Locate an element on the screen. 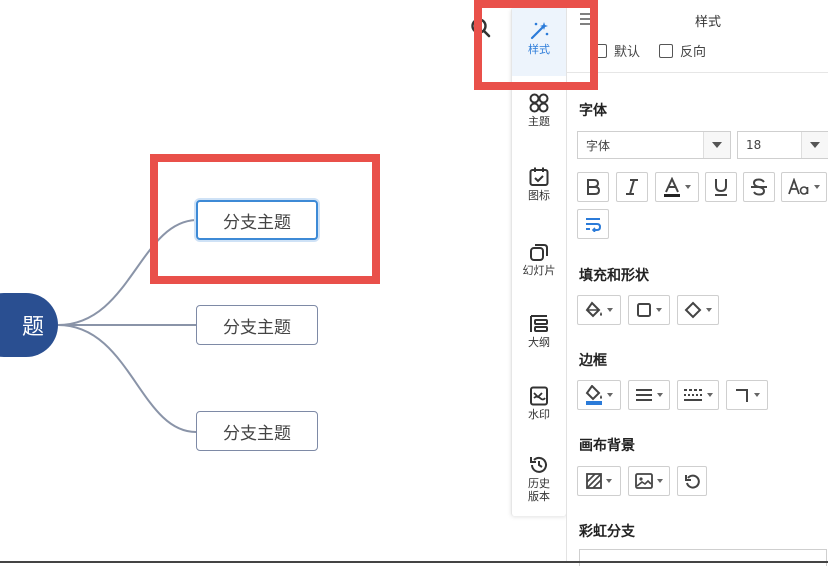  border-style-button is located at coordinates (698, 395).